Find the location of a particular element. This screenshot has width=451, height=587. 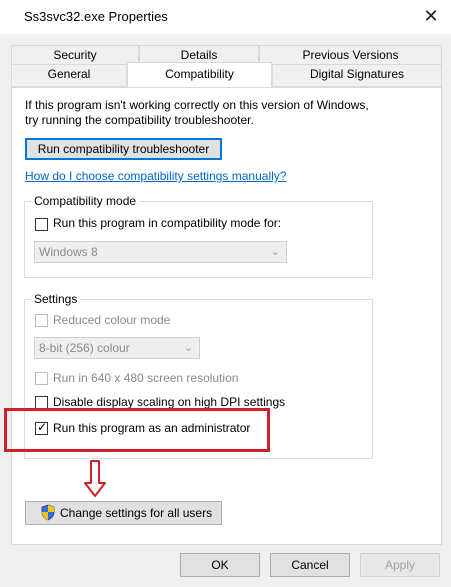

title-bar: Ss3svc32.exe Properties ✕ is located at coordinates (225, 17).